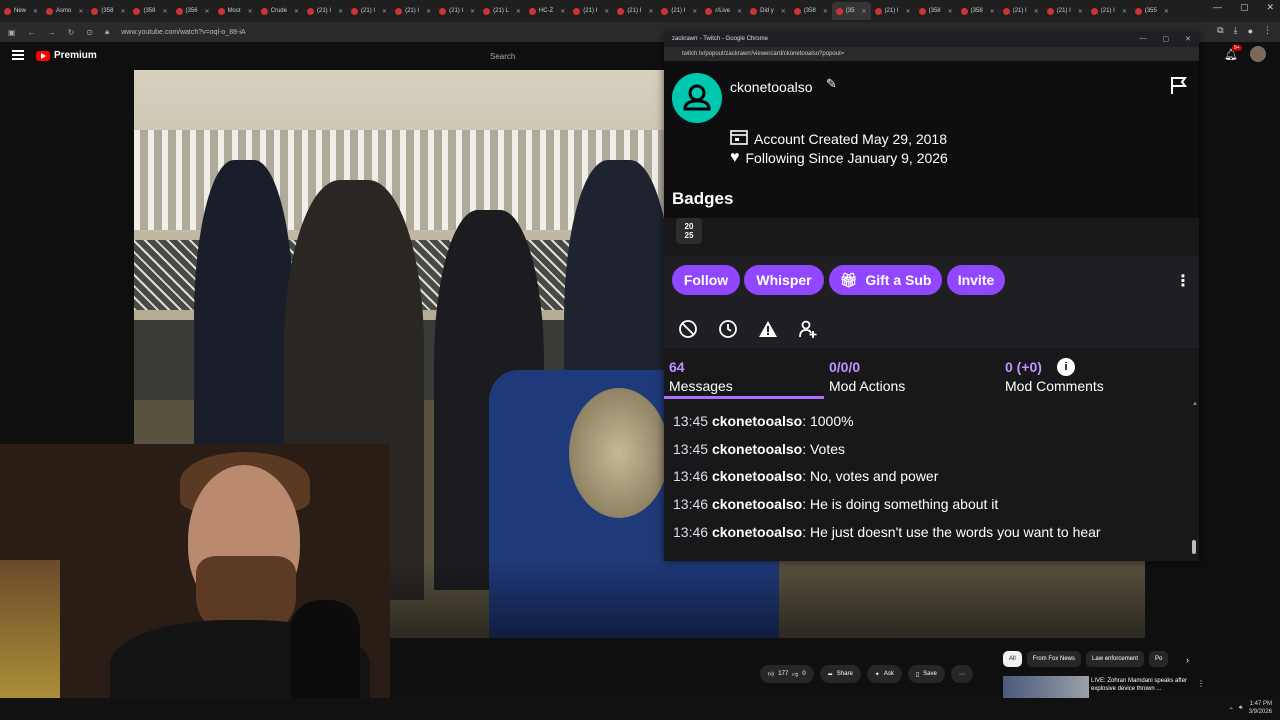 This screenshot has height=720, width=1280. What do you see at coordinates (66, 55) in the screenshot?
I see `youtube-logo: Premium` at bounding box center [66, 55].